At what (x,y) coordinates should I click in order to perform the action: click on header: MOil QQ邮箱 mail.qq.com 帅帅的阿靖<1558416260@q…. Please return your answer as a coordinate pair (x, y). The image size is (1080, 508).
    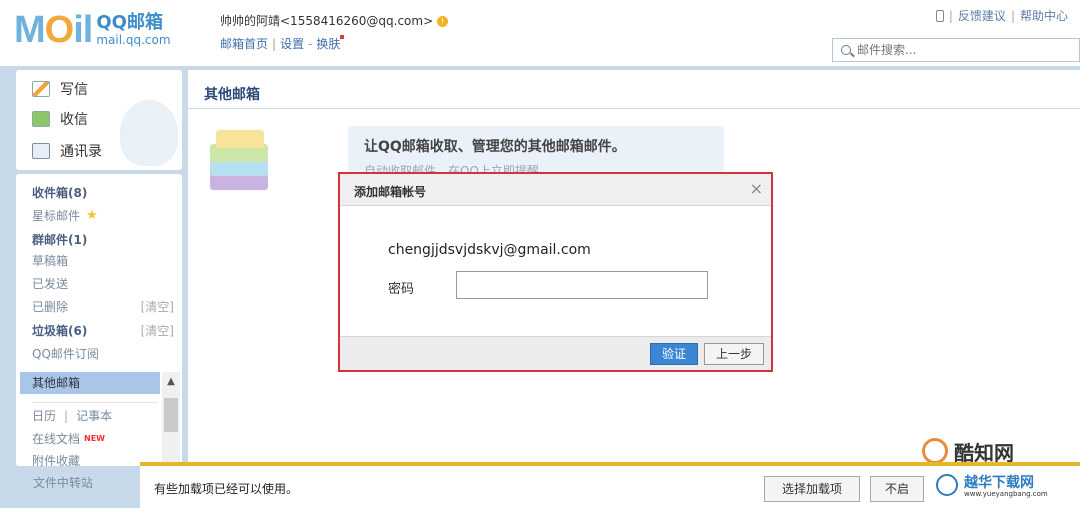
    Looking at the image, I should click on (540, 33).